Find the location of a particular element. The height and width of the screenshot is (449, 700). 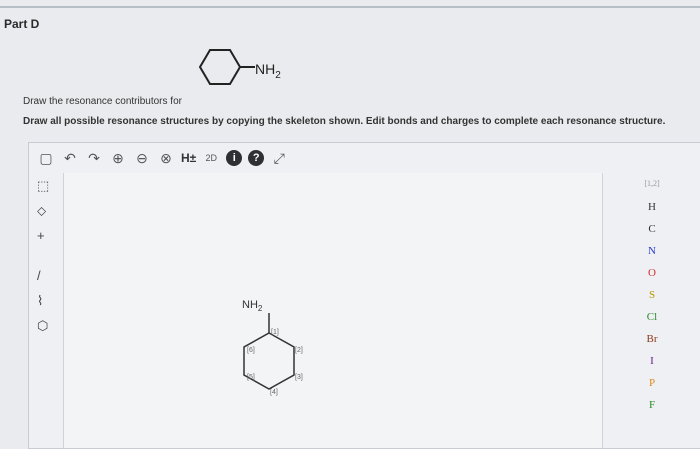

clear-icon: ⊗ is located at coordinates (166, 158).